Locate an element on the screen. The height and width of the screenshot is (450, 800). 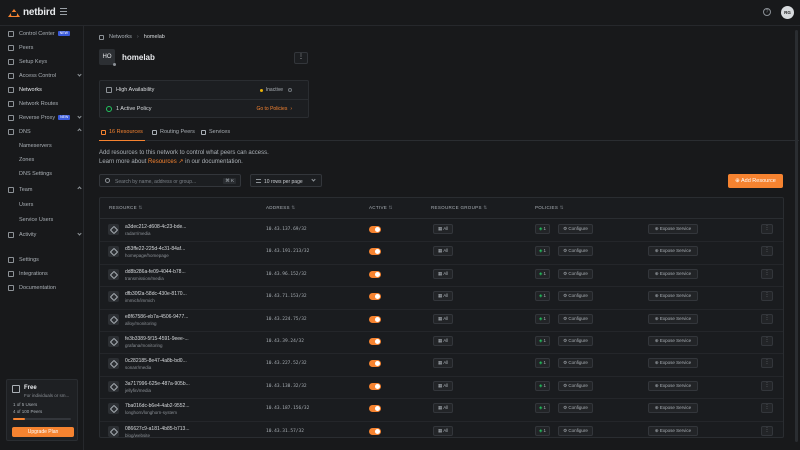
sidebar-item-network-routes: Network Routes is located at coordinates (42, 104).